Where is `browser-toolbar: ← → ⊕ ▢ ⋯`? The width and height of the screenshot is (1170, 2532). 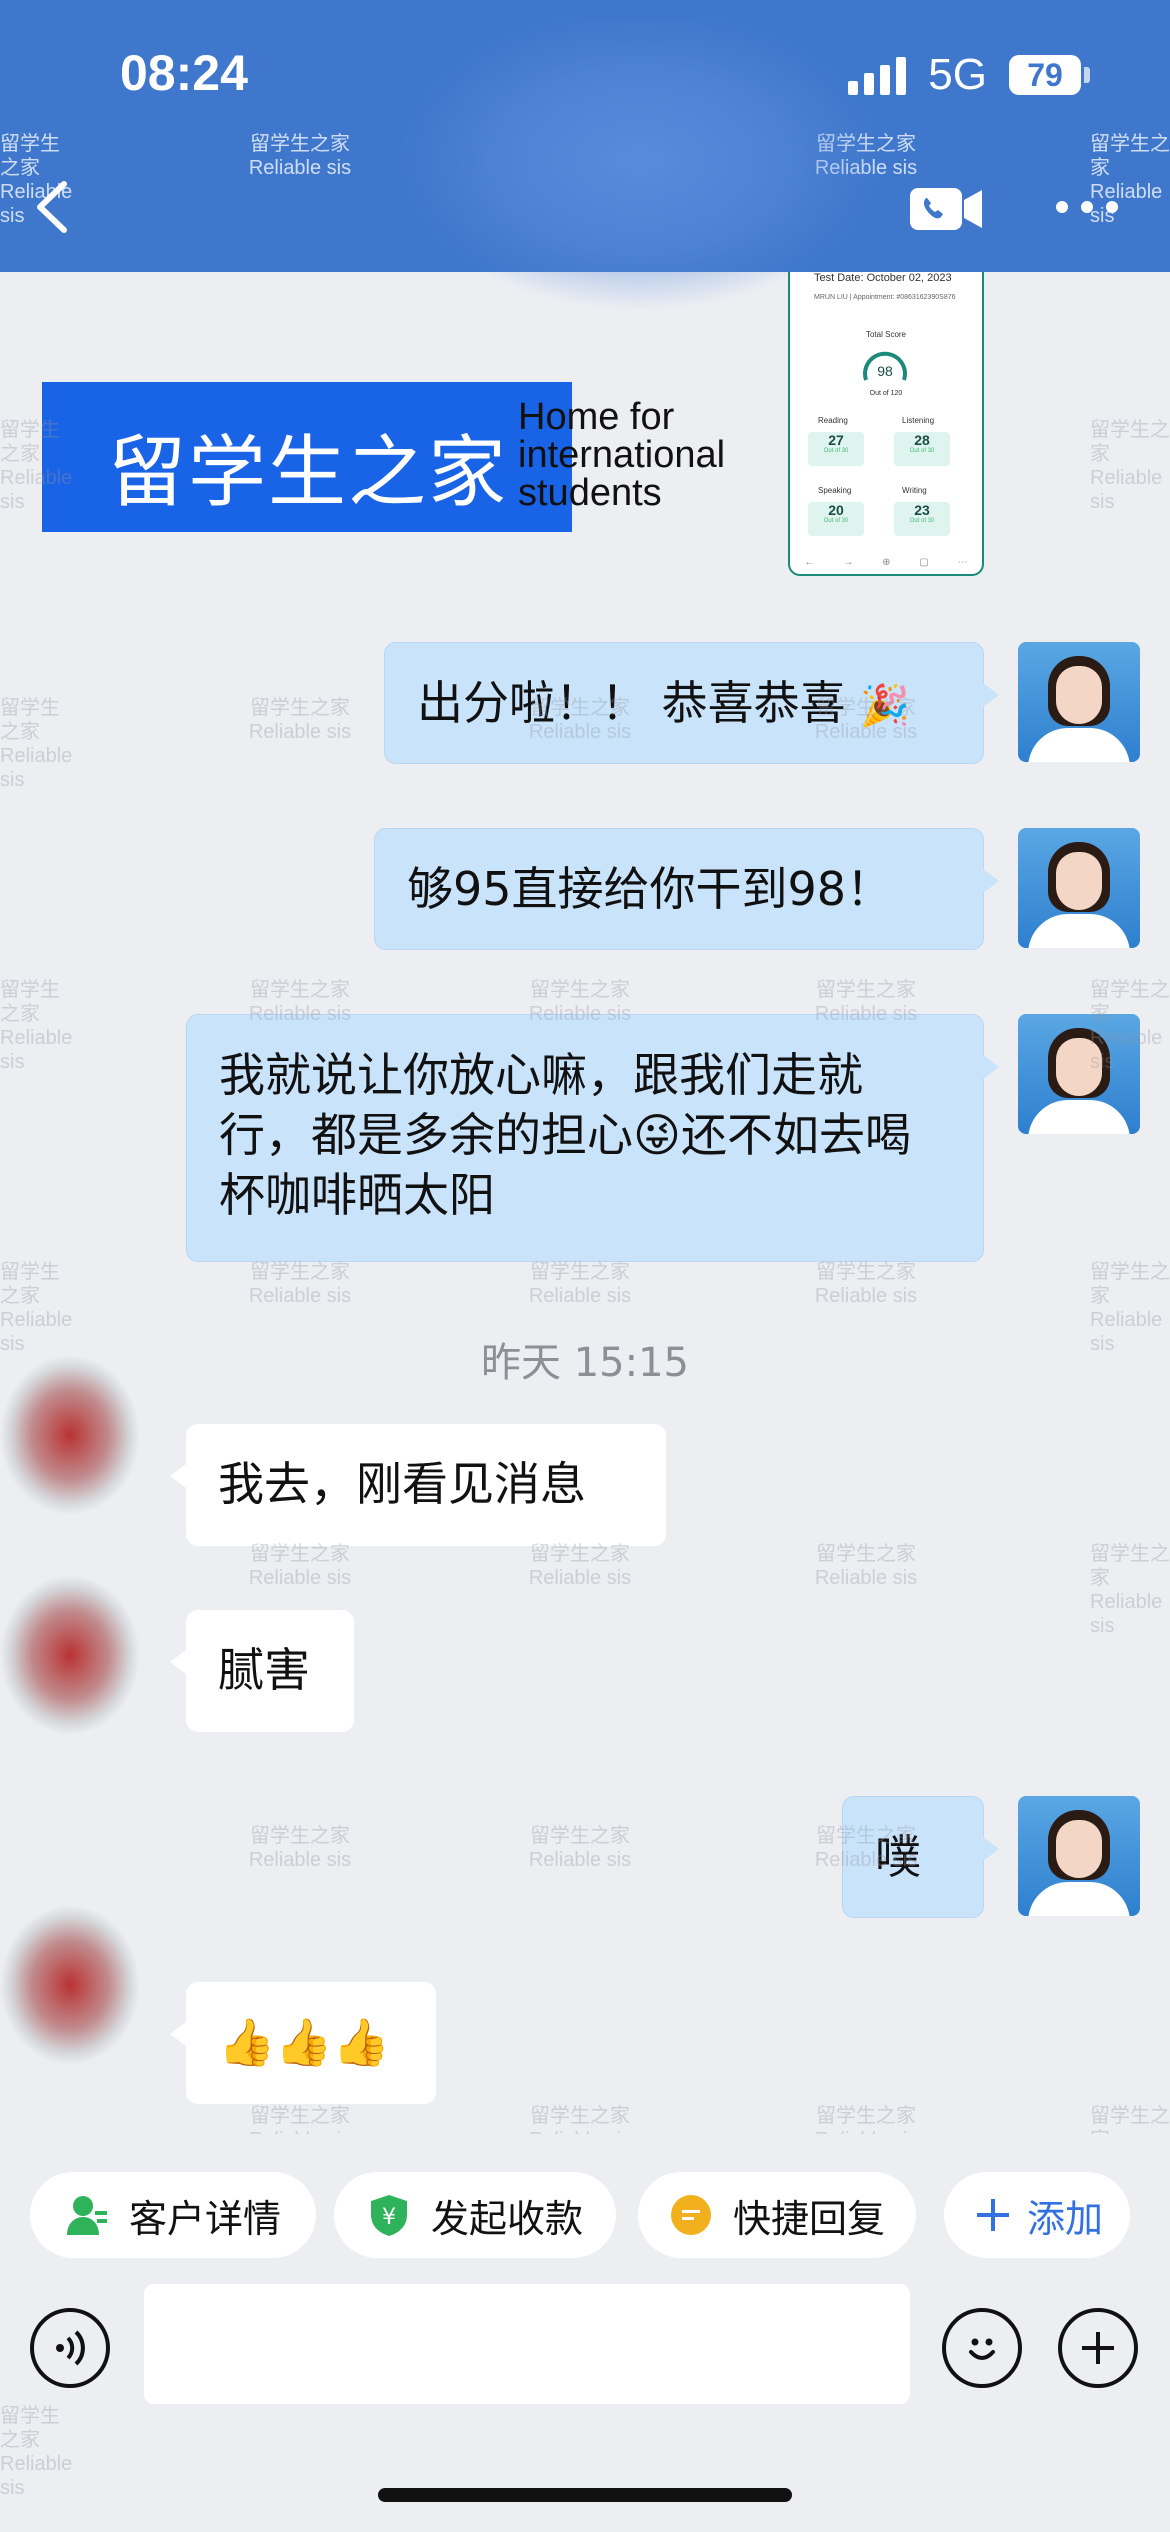 browser-toolbar: ← → ⊕ ▢ ⋯ is located at coordinates (886, 562).